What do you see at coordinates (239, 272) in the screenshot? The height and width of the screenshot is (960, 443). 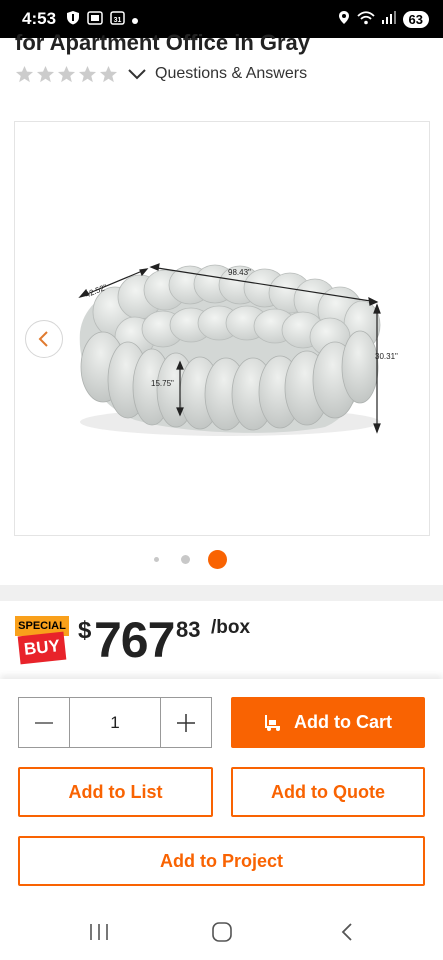 I see `dim-width-label: 98.43"` at bounding box center [239, 272].